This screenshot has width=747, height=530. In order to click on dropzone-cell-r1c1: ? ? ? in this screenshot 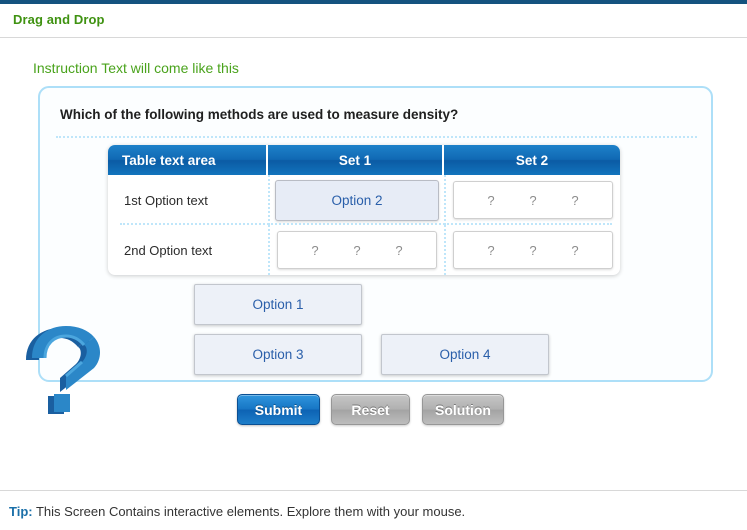, I will do `click(532, 250)`.